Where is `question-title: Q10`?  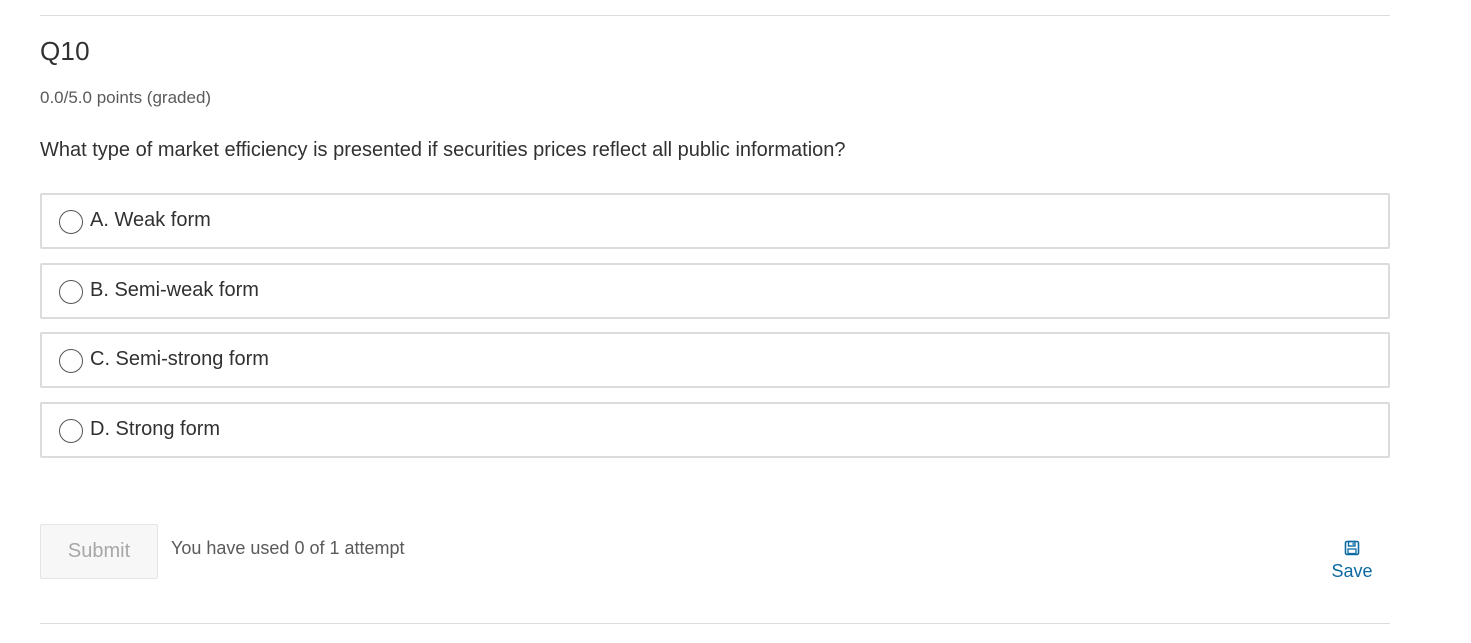 question-title: Q10 is located at coordinates (65, 51).